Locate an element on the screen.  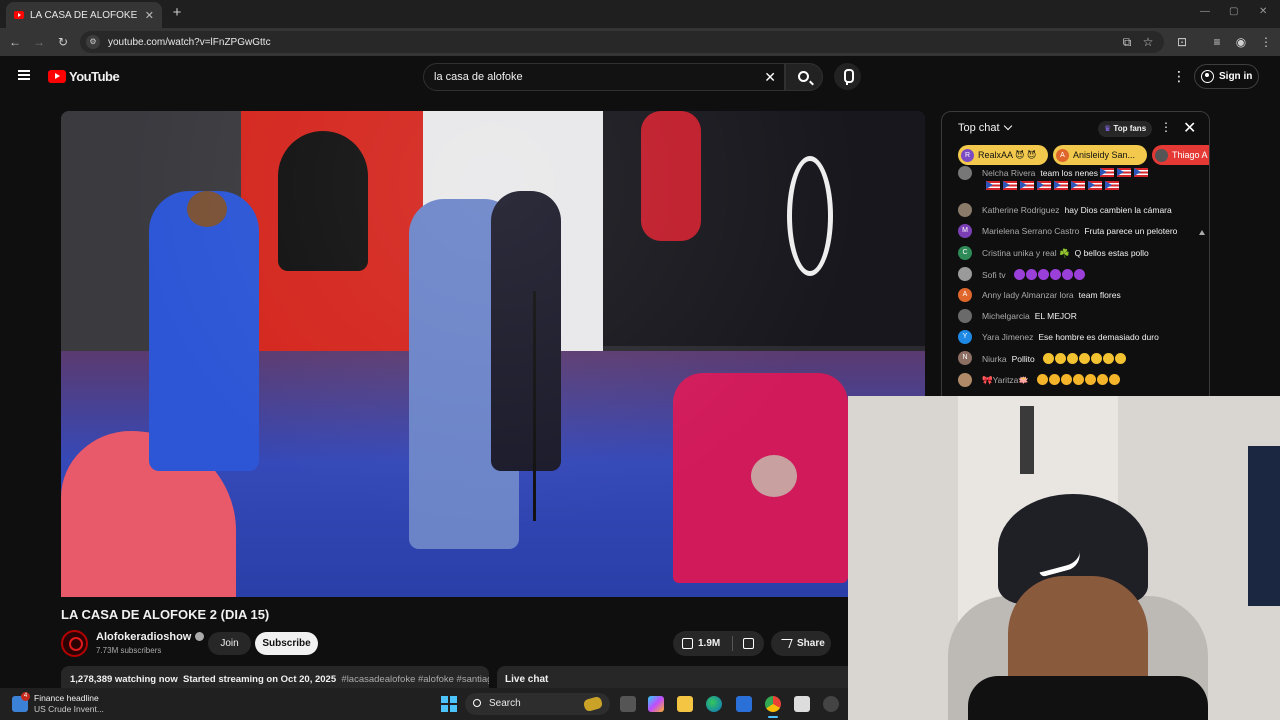
chat-author: Katherine Rodriguez is located at coordinates (1021, 210).